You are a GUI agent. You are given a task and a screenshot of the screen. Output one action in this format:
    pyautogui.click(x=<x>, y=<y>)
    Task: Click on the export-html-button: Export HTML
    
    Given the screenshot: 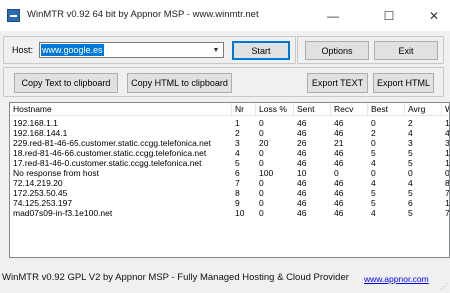 What is the action you would take?
    pyautogui.click(x=403, y=83)
    